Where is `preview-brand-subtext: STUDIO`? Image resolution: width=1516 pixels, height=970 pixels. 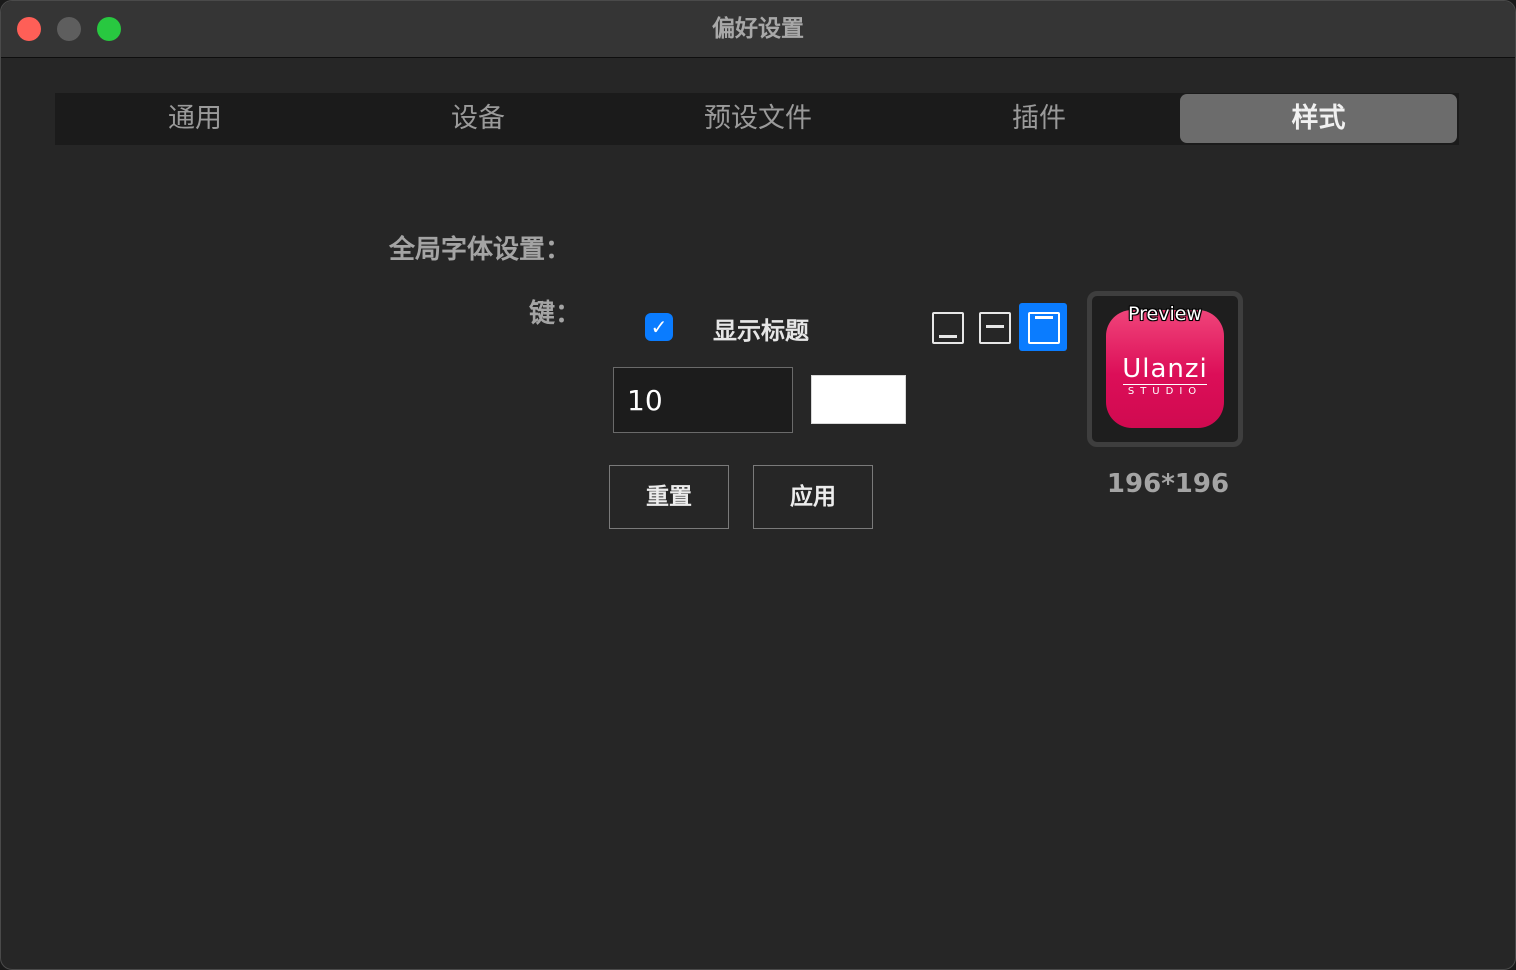
preview-brand-subtext: STUDIO is located at coordinates (1165, 390).